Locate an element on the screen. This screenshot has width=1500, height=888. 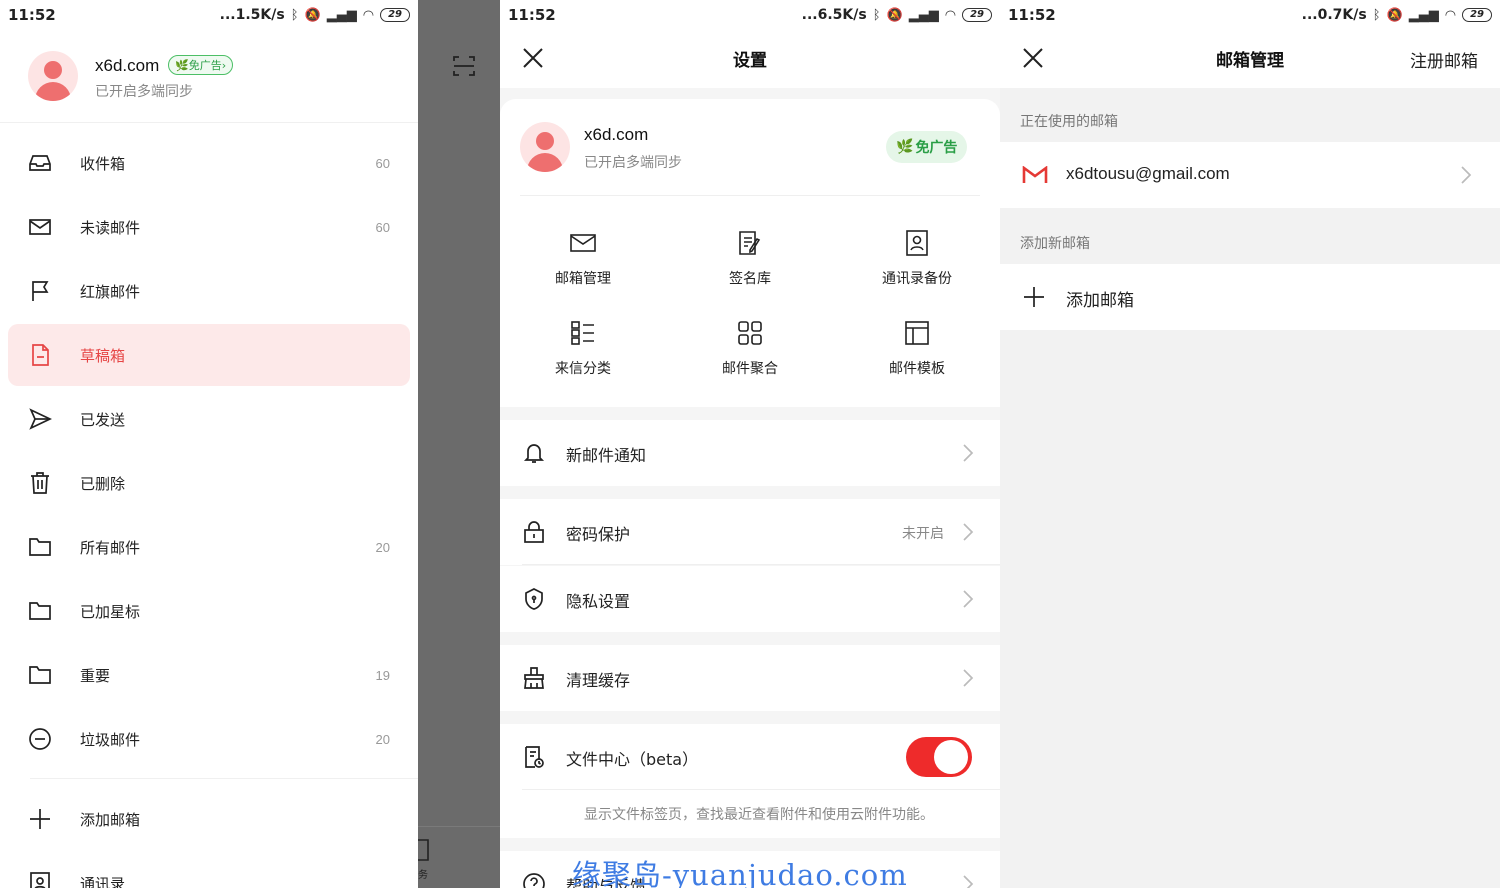
envelope-icon is located at coordinates (40, 227).